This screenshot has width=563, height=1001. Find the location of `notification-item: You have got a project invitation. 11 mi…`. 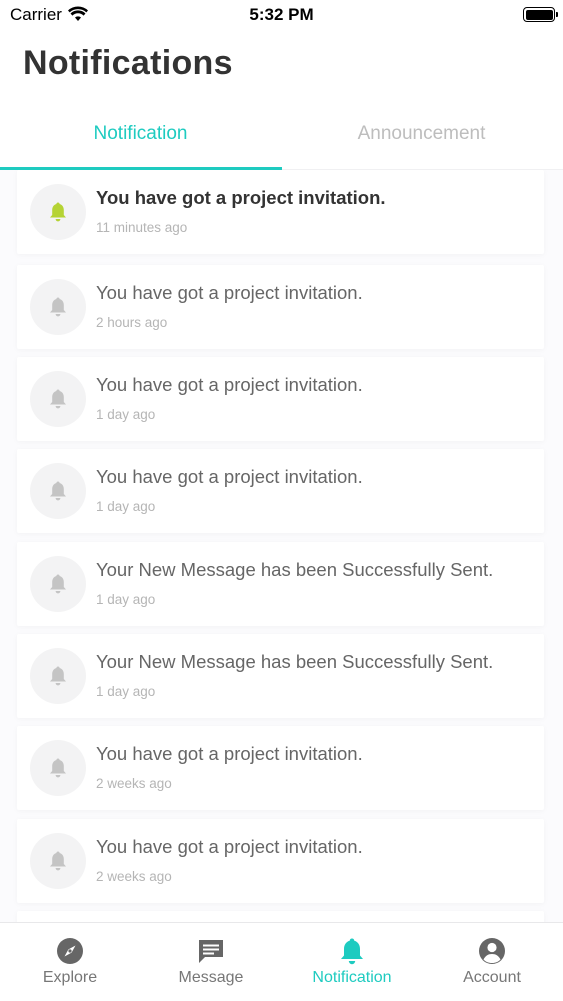

notification-item: You have got a project invitation. 11 mi… is located at coordinates (280, 212).